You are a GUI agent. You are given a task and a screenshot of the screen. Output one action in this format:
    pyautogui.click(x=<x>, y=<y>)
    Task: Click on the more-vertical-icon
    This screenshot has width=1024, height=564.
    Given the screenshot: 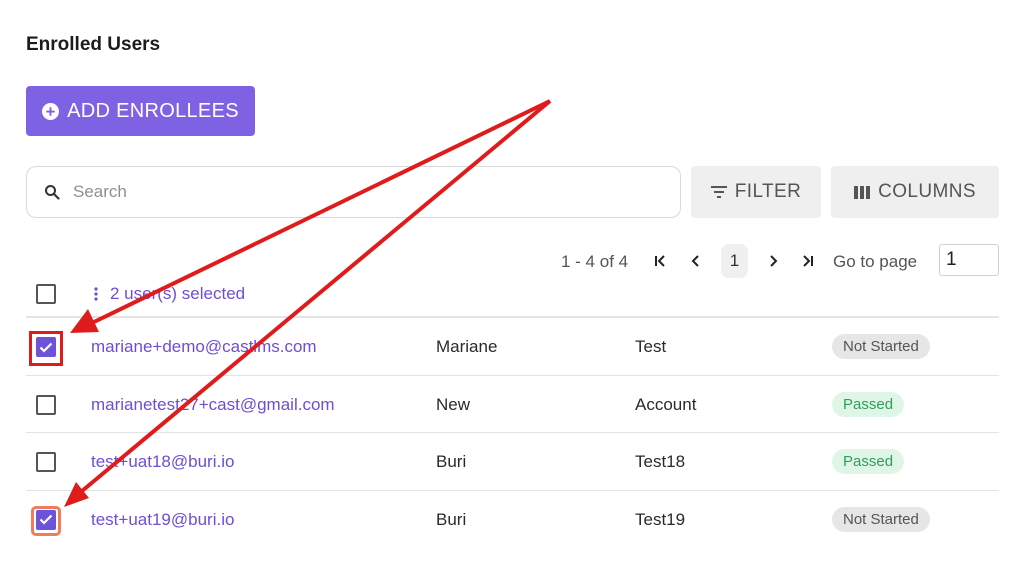 What is the action you would take?
    pyautogui.click(x=96, y=294)
    